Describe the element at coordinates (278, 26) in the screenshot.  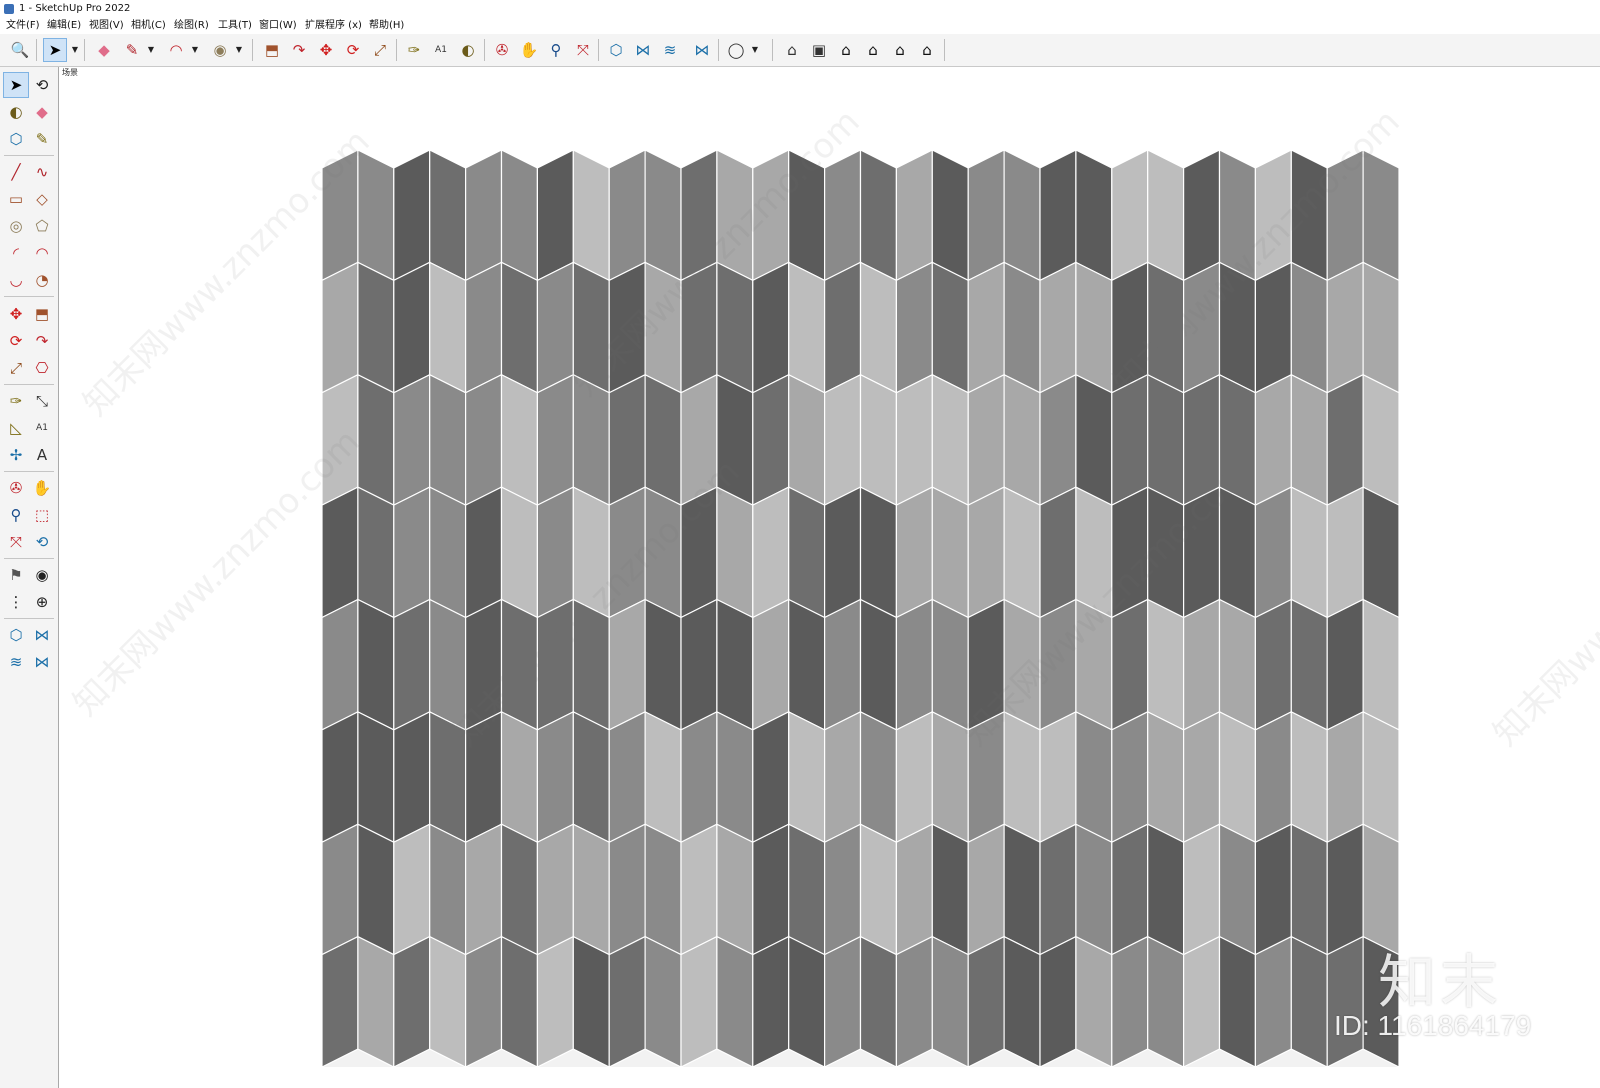
I see `menu-window: 窗口(W)` at that location.